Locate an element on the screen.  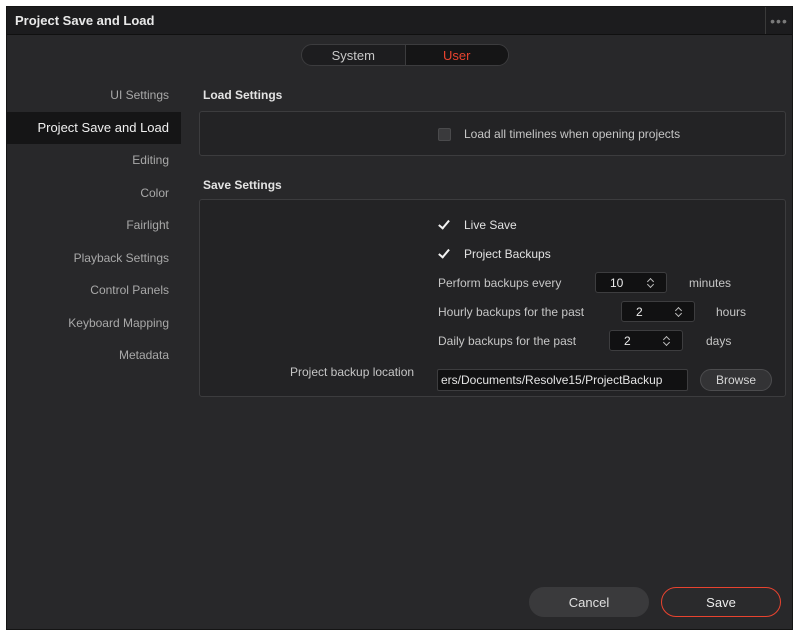
sidebar-item-playback-settings: Playback Settings is located at coordinates (94, 258).